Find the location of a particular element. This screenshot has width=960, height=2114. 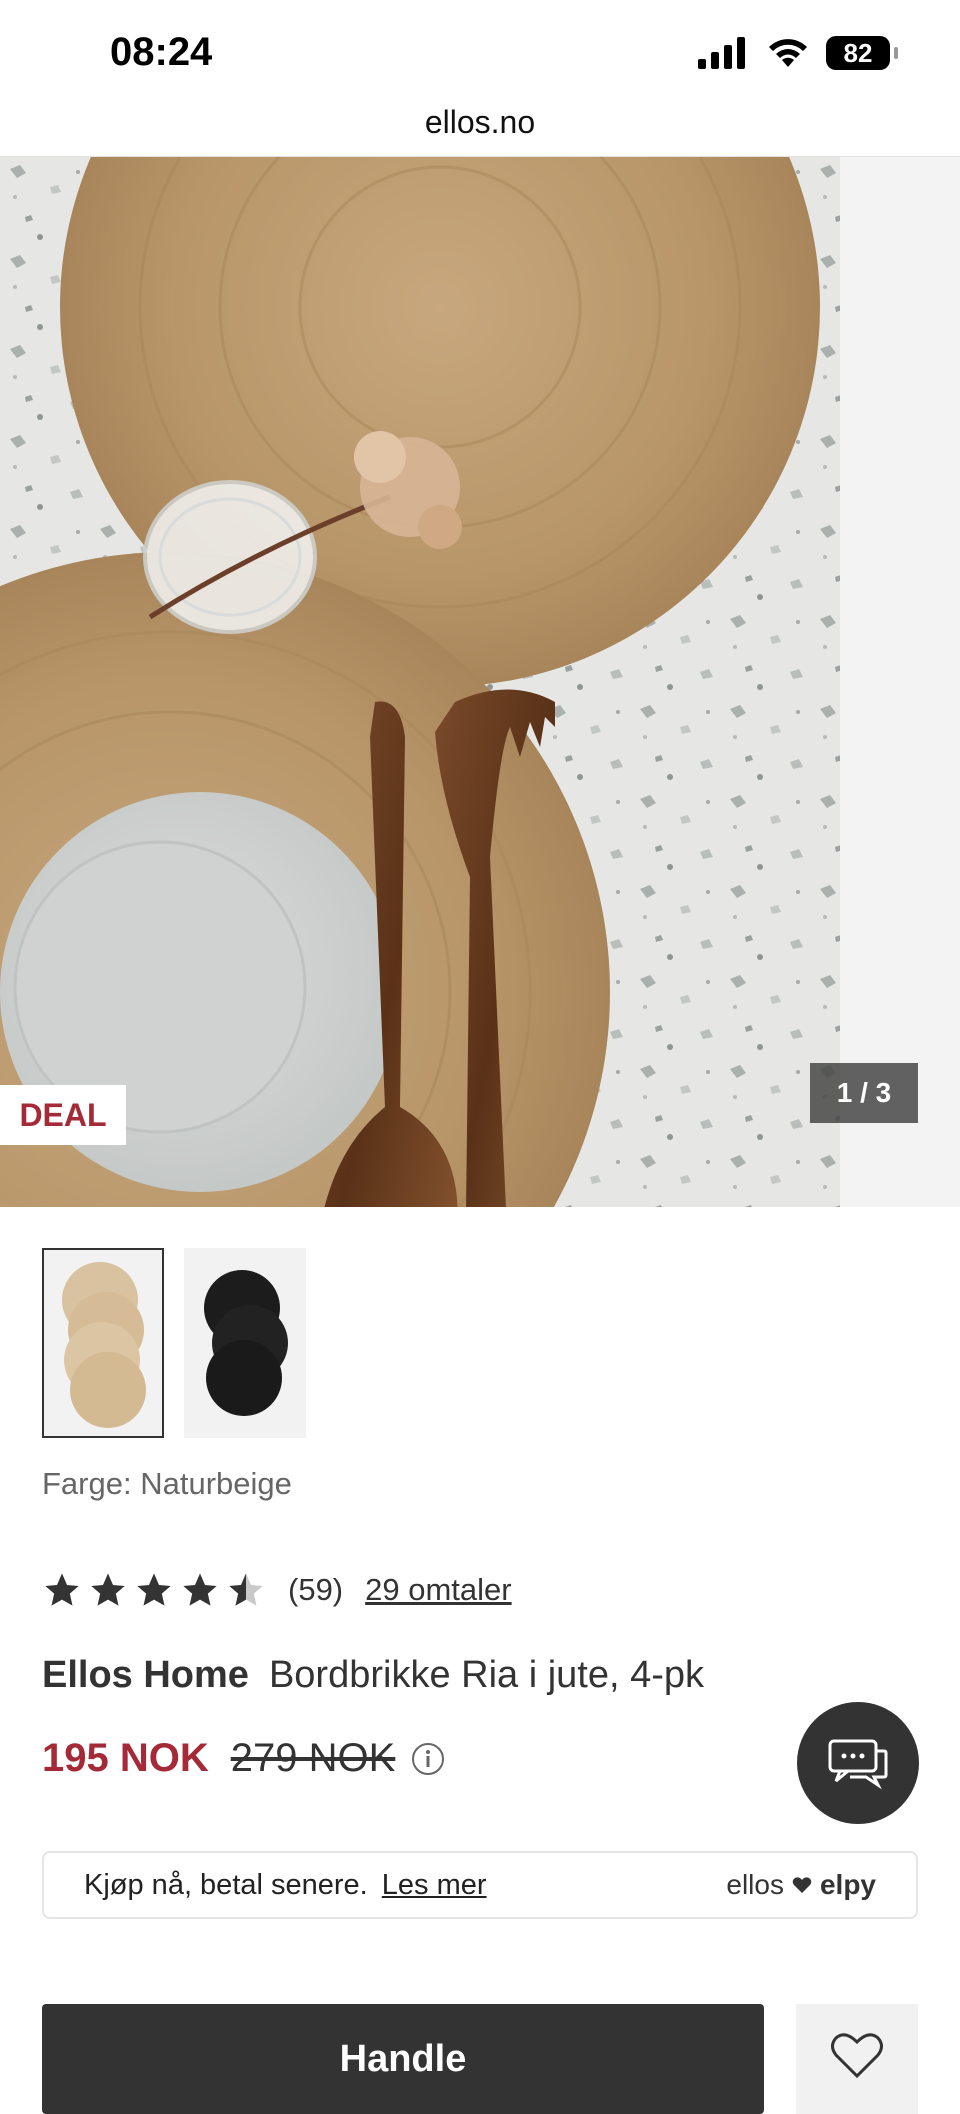

variant-thumb-naturbeige is located at coordinates (103, 1343).